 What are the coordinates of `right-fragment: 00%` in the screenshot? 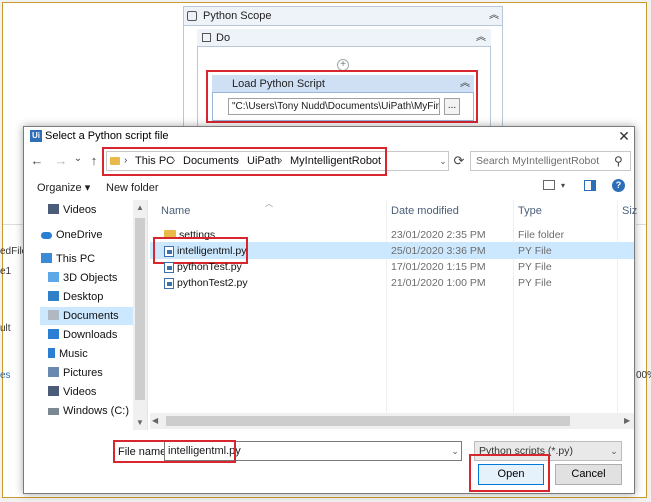 It's located at (643, 375).